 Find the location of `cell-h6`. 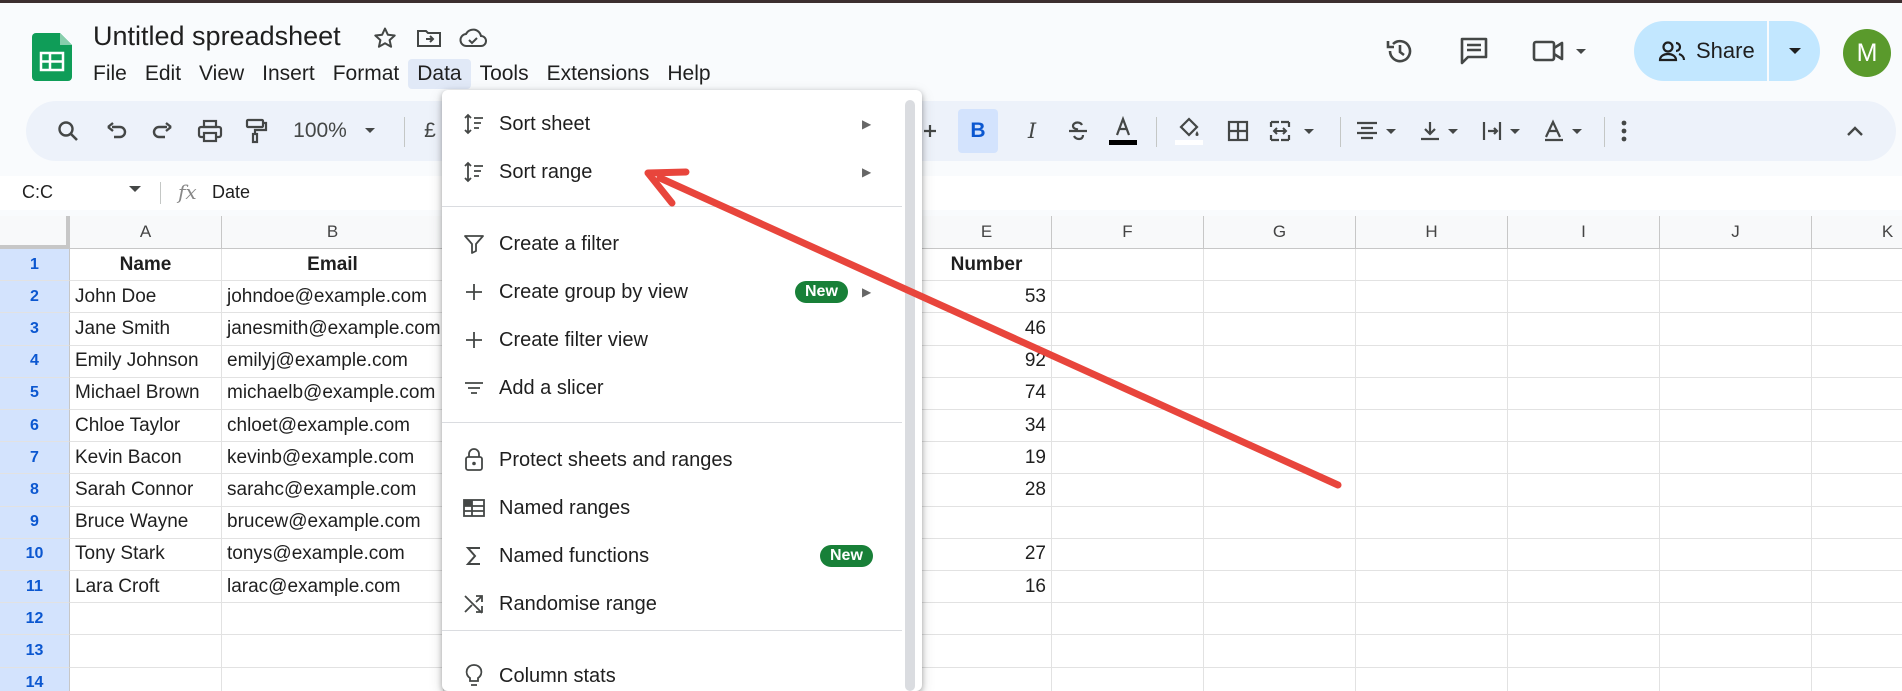

cell-h6 is located at coordinates (1432, 426).